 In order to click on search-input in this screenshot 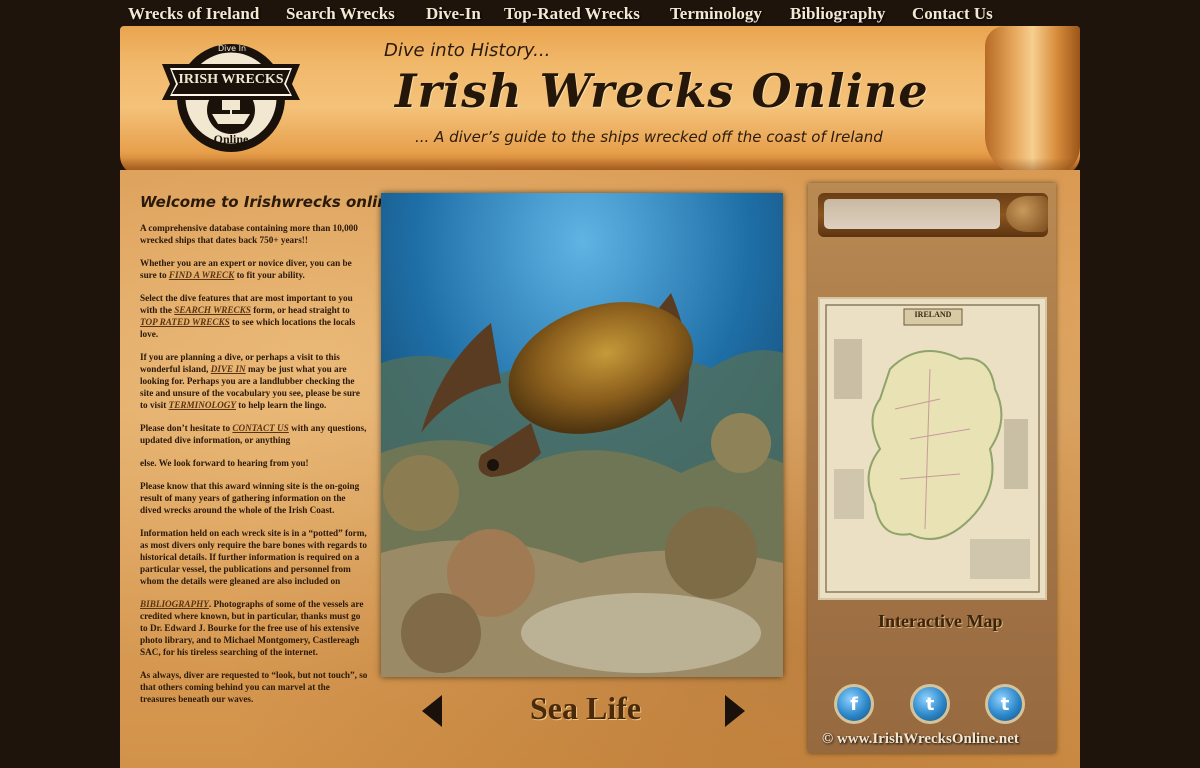, I will do `click(912, 214)`.